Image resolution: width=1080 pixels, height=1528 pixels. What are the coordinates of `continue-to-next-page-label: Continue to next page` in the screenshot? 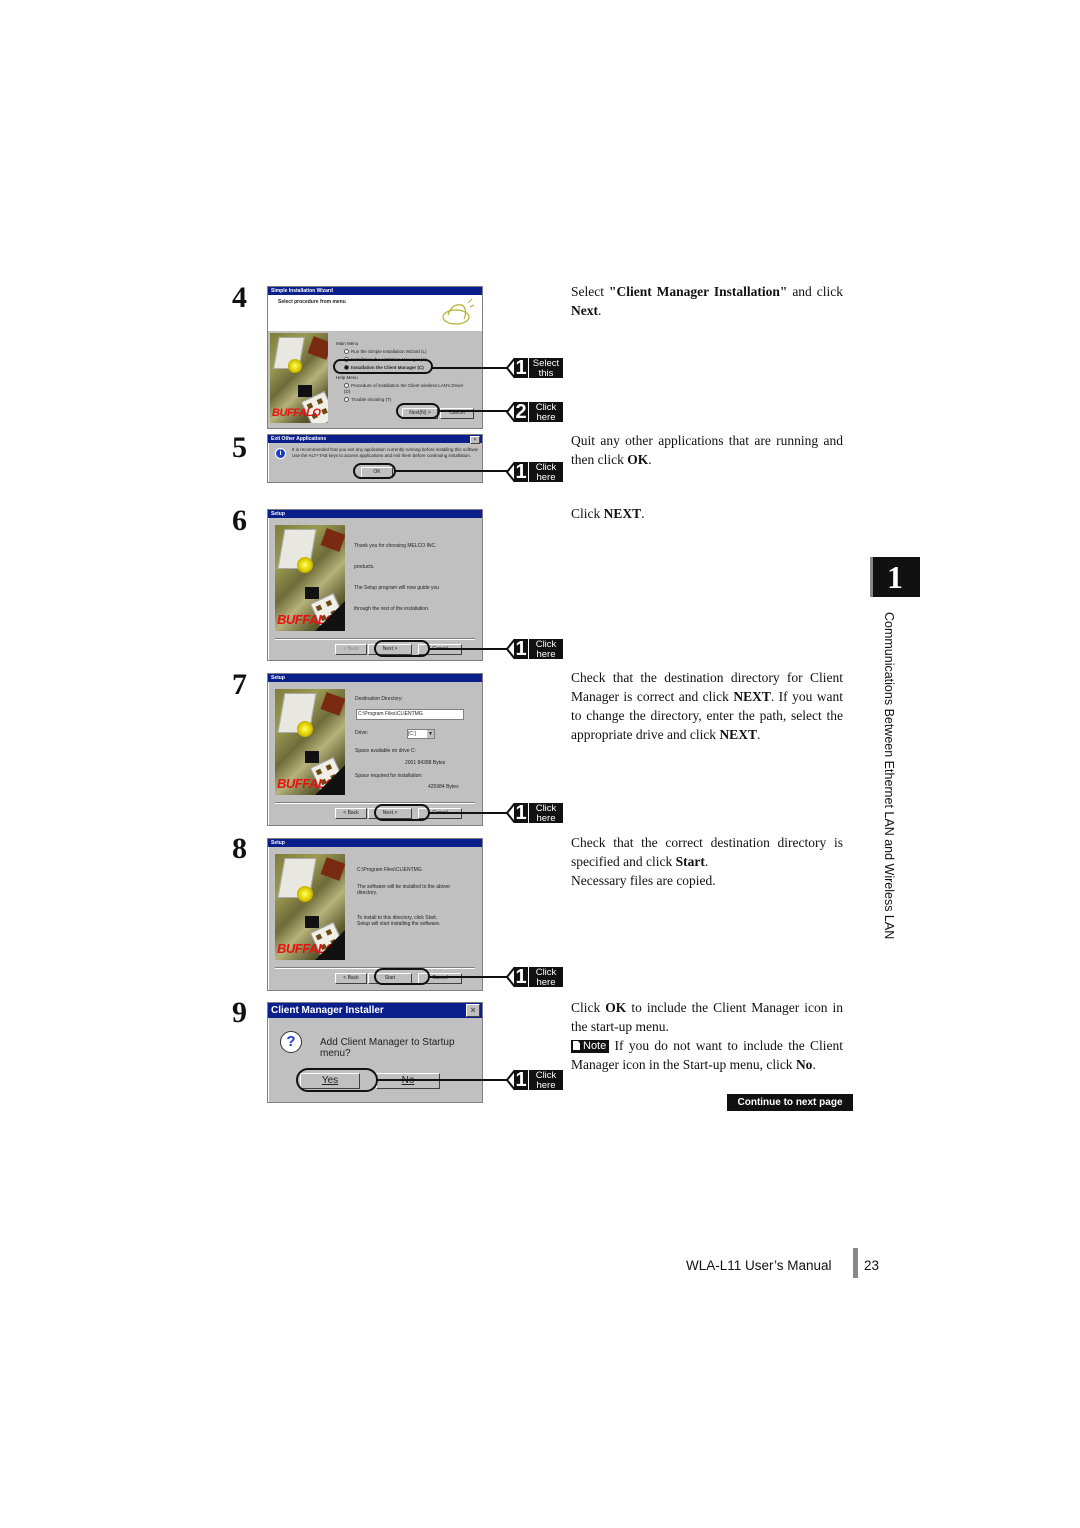 It's located at (790, 1102).